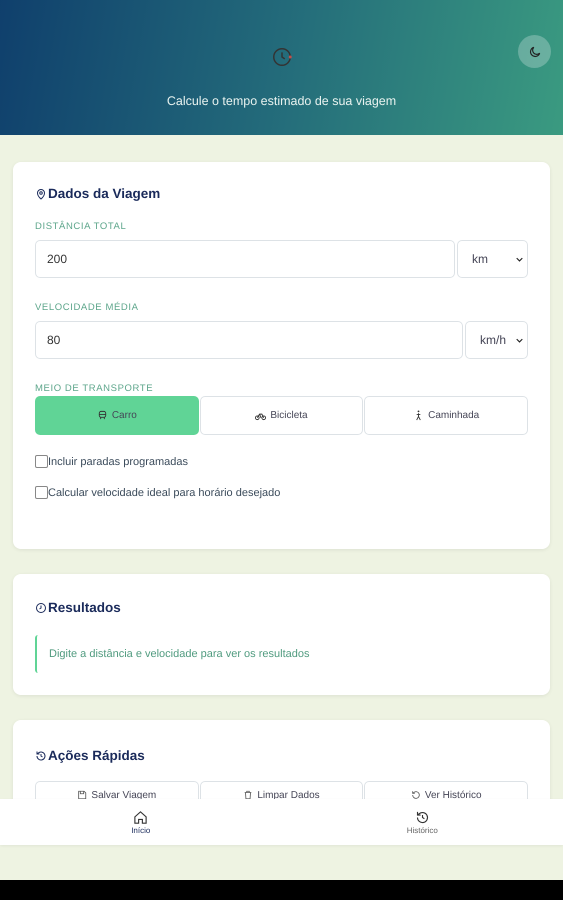 The width and height of the screenshot is (563, 900). I want to click on moon-icon, so click(535, 51).